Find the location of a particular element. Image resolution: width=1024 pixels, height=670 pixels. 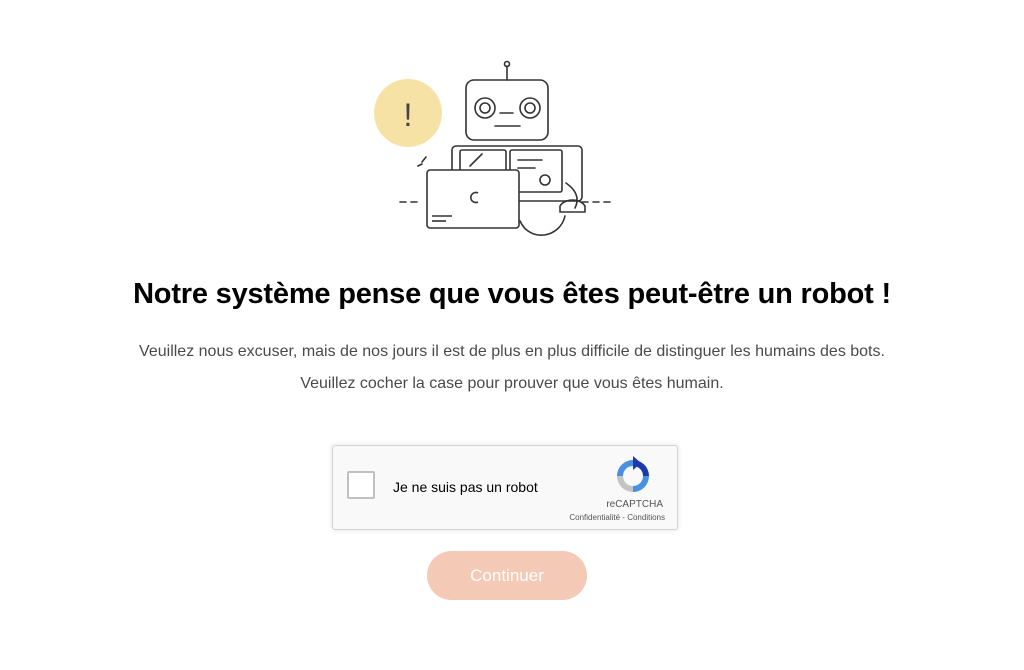

recaptcha-links: Confidentialité - Conditions is located at coordinates (617, 517).